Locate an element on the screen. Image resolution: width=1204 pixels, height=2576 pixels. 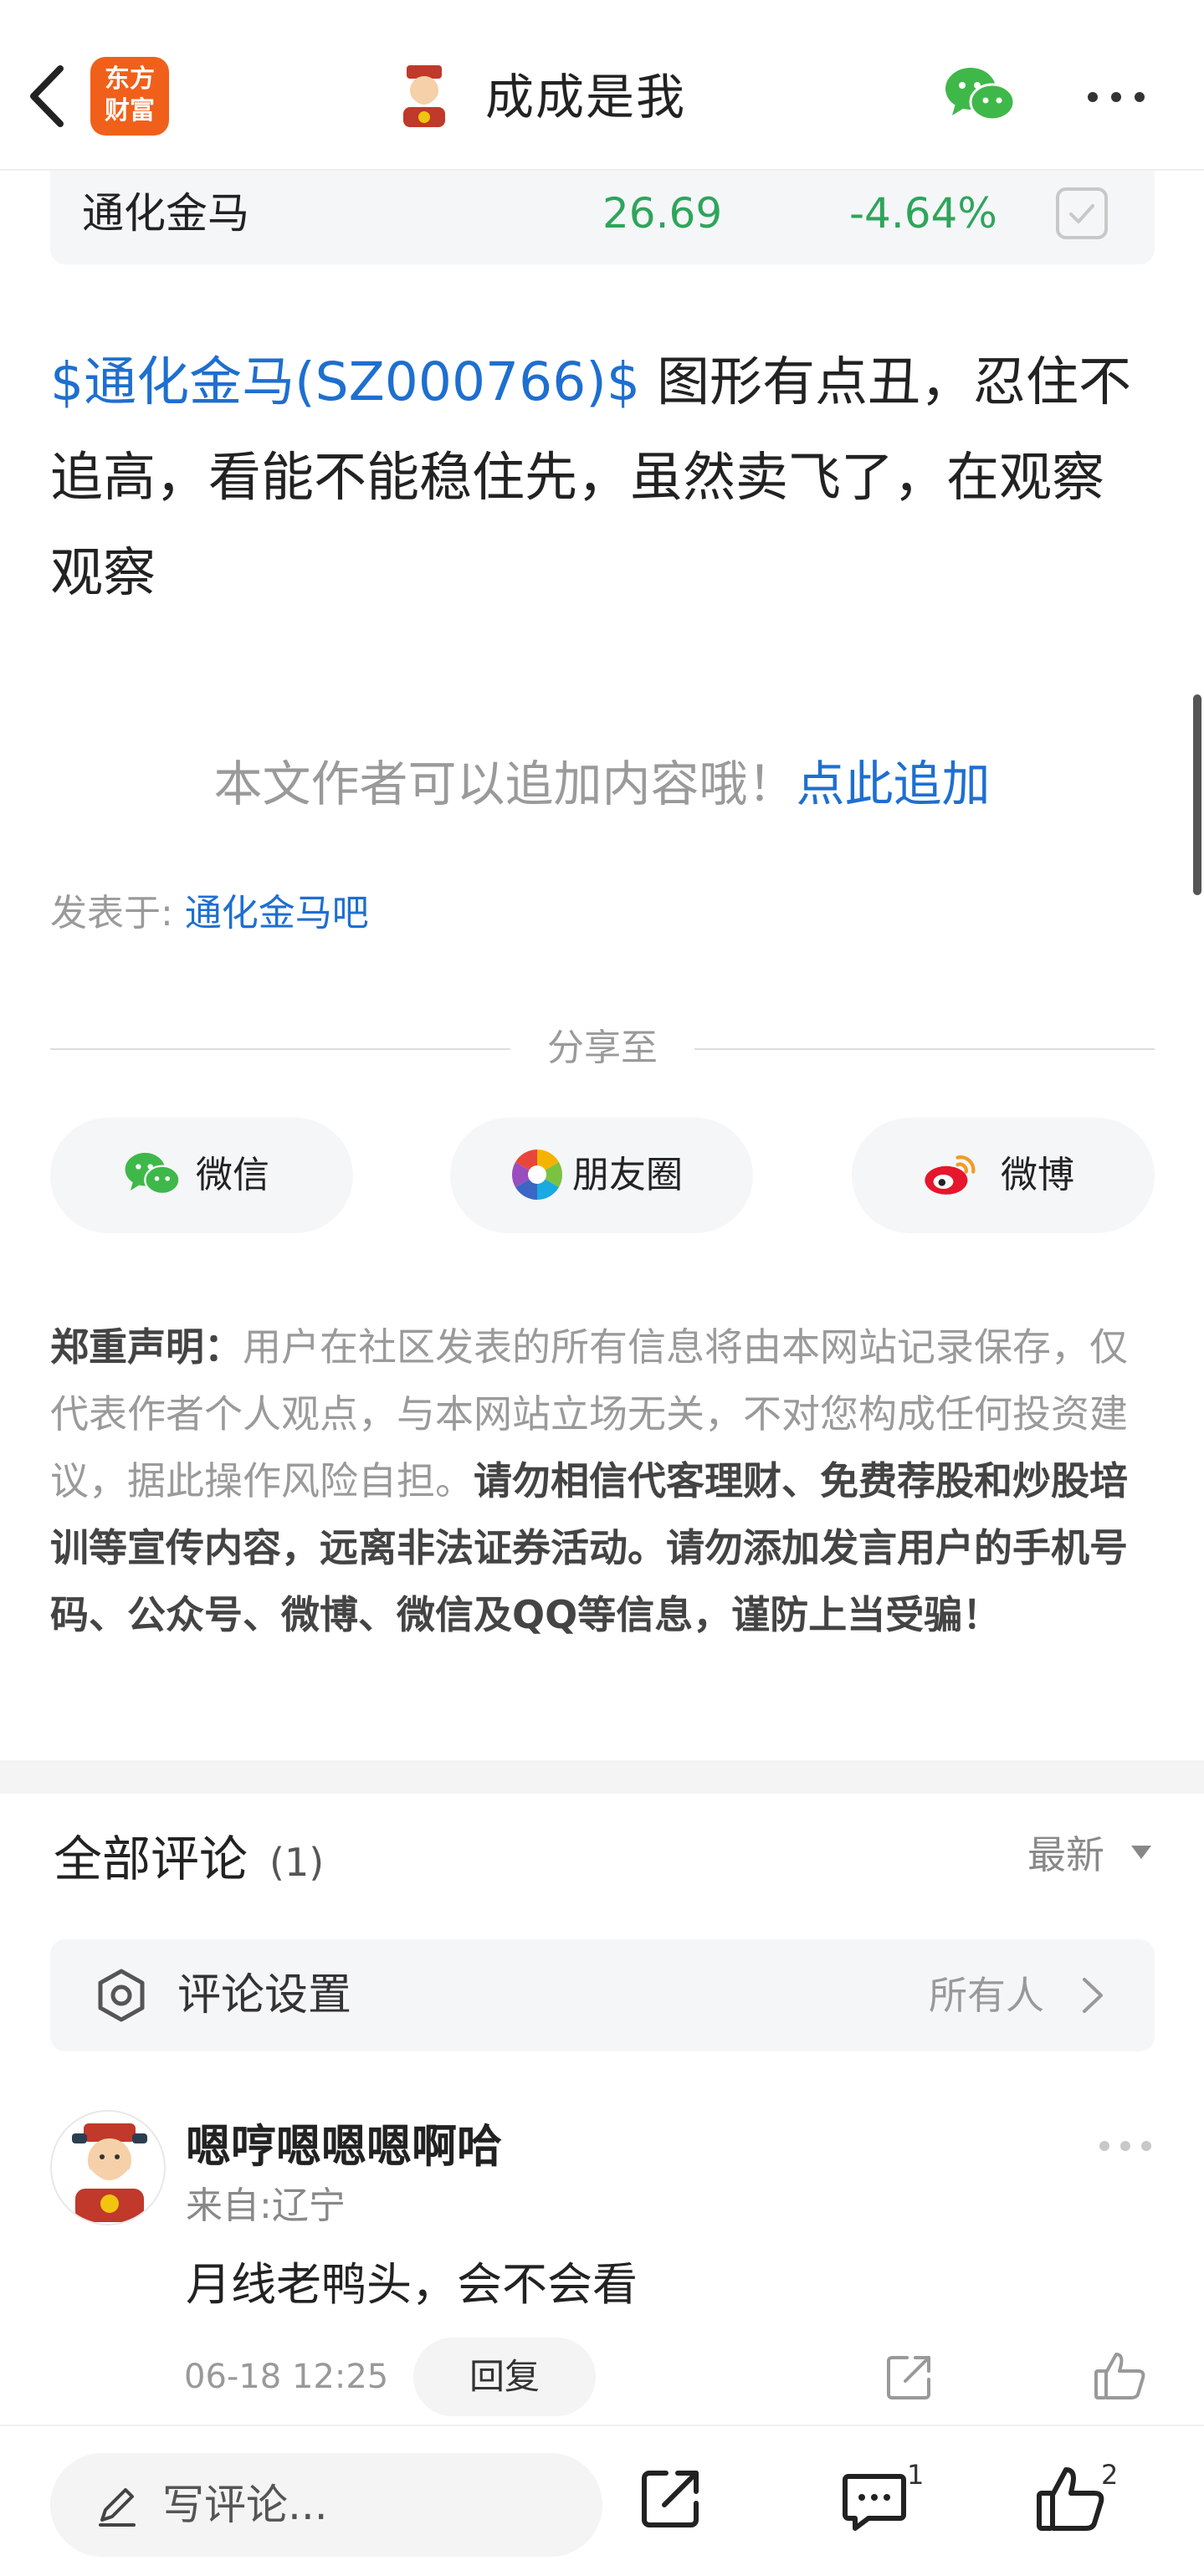
comment-bubble-icon is located at coordinates (874, 2502).